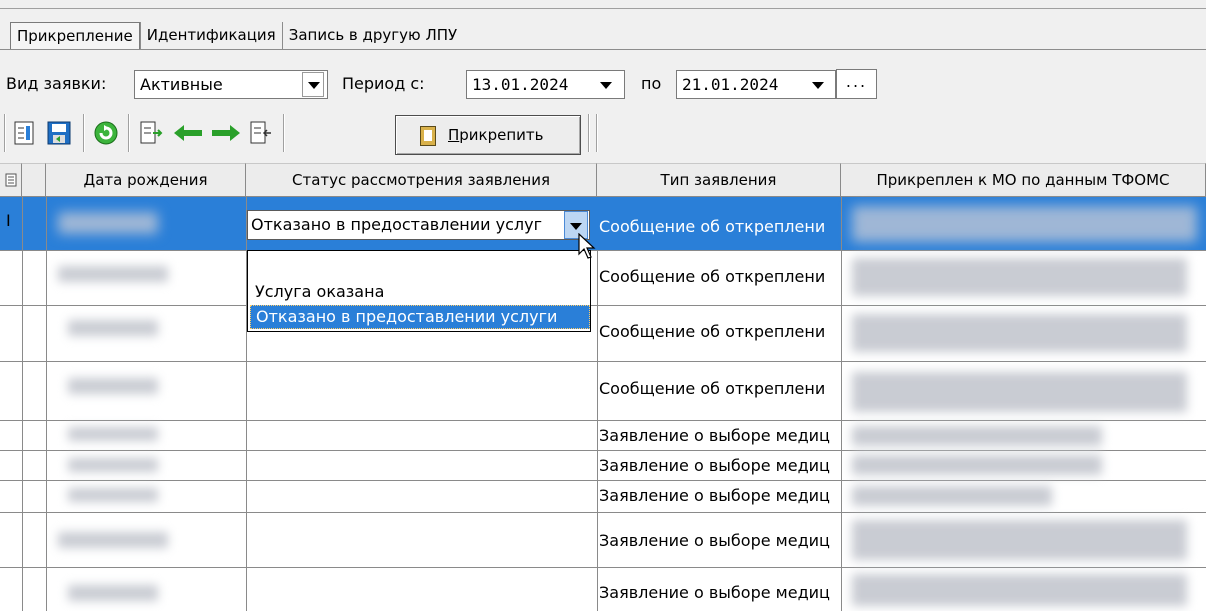  What do you see at coordinates (501, 135) in the screenshot?
I see `attach-label: рикрепить` at bounding box center [501, 135].